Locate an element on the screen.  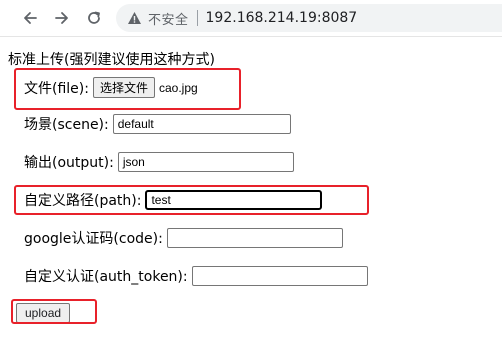
section-title: 标准上传(强列建议使用这种方式) is located at coordinates (111, 60).